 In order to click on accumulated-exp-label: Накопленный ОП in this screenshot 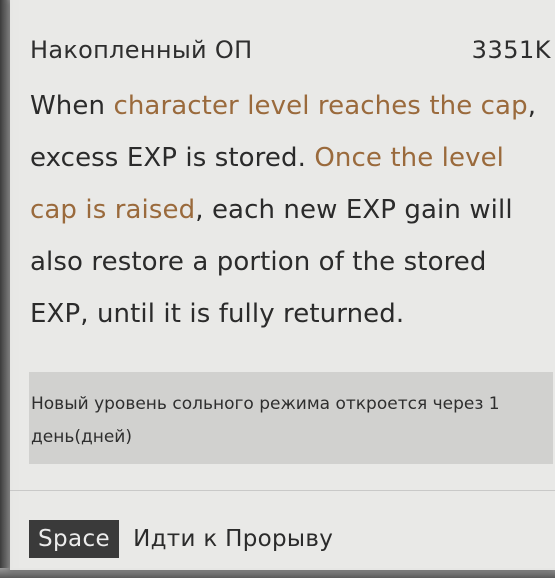, I will do `click(141, 50)`.